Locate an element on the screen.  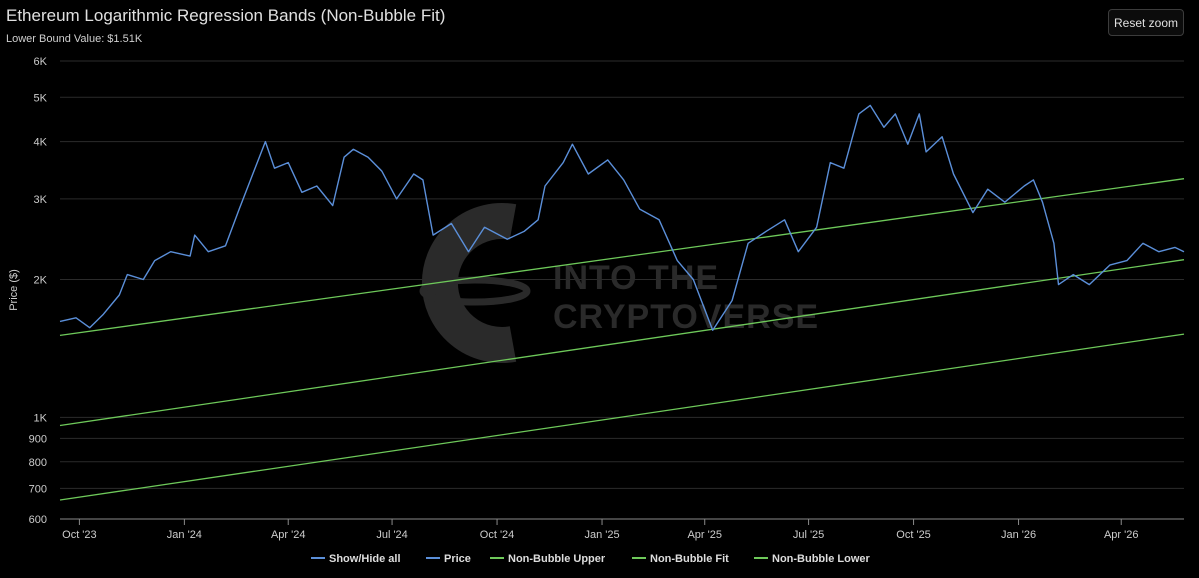
y-tick-label: 800 is located at coordinates (38, 463).